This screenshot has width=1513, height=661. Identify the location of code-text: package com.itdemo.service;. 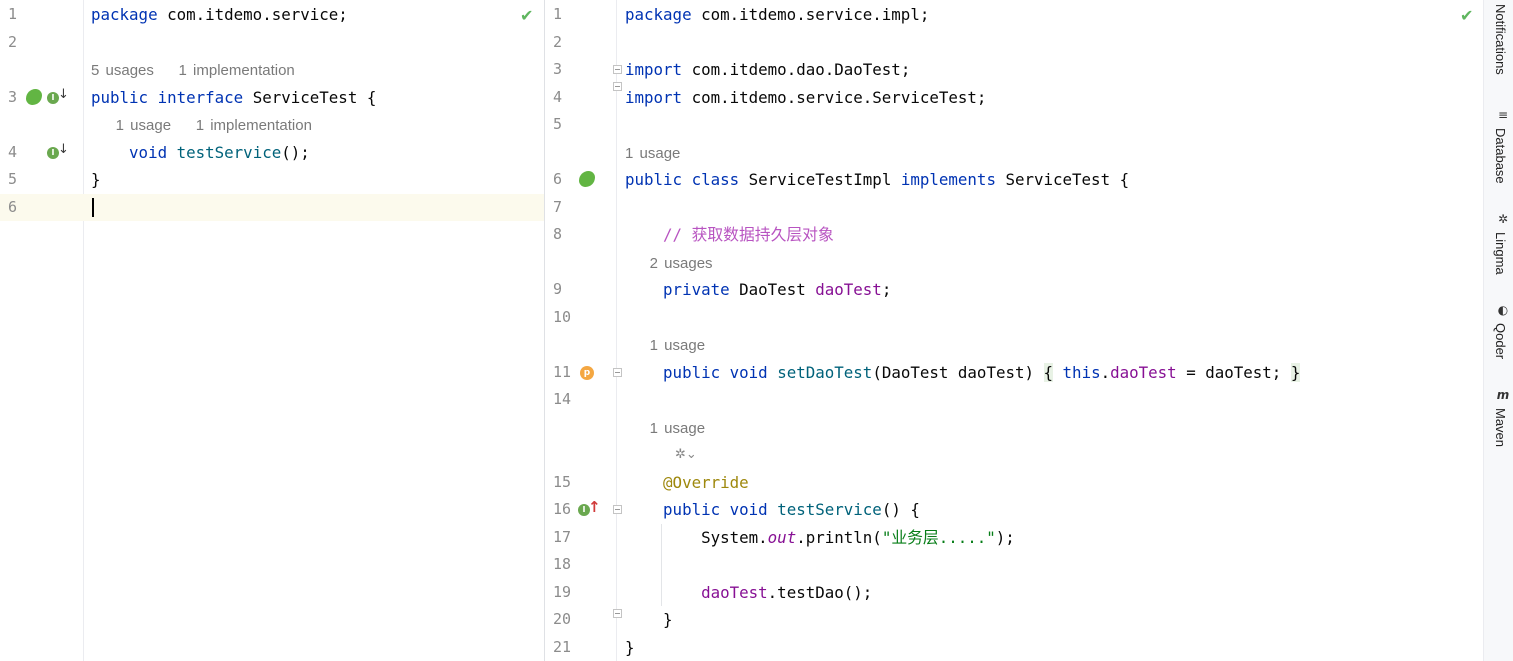
(219, 15).